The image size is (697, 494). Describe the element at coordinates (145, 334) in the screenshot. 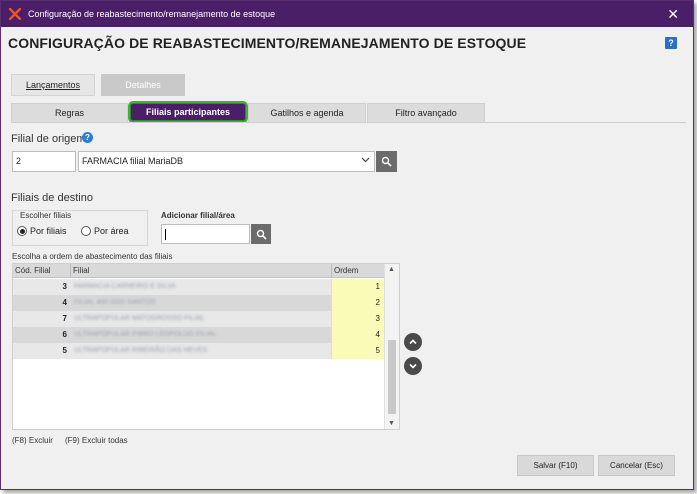

I see `cell-filial: ULTRAPOPULAR PIBRO LEOPOLDO FILIAL` at that location.